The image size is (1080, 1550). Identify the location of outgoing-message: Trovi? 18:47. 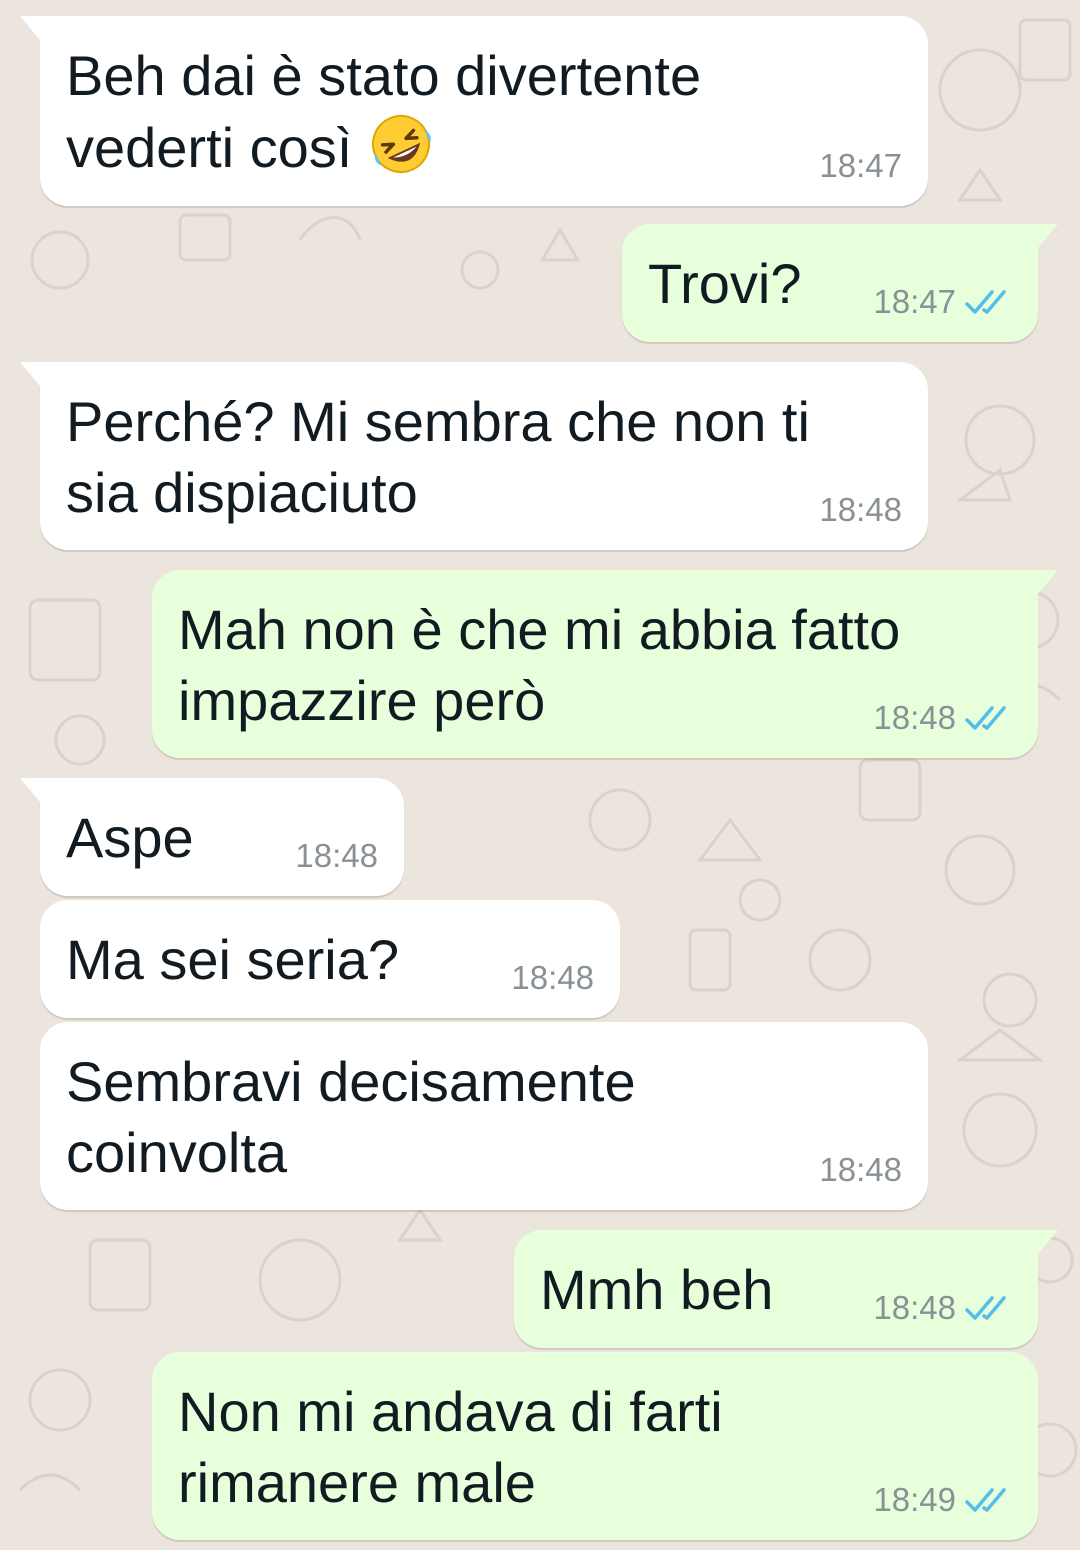
(840, 283).